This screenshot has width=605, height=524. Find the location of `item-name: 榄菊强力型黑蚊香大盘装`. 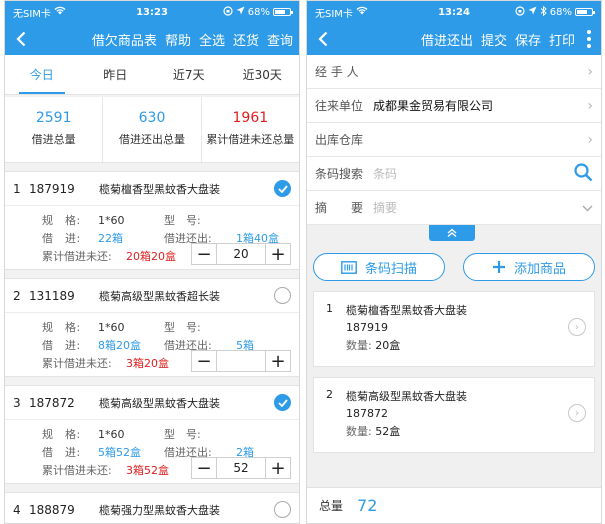

item-name: 榄菊强力型黑蚊香大盘装 is located at coordinates (159, 510).